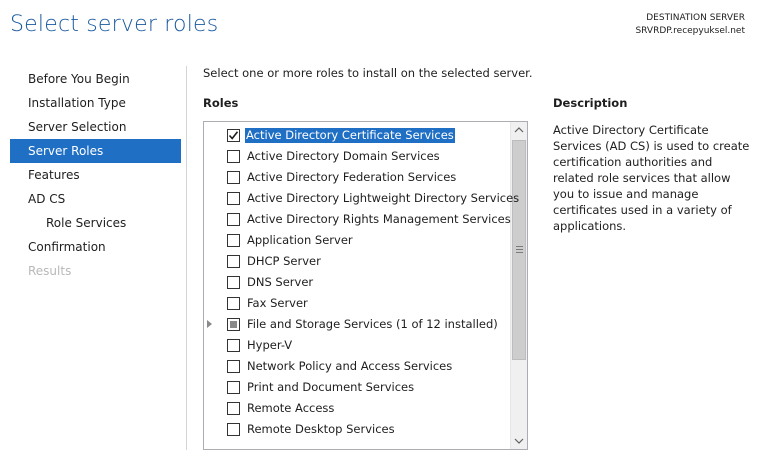 Image resolution: width=761 pixels, height=462 pixels. I want to click on description-heading: Description, so click(590, 103).